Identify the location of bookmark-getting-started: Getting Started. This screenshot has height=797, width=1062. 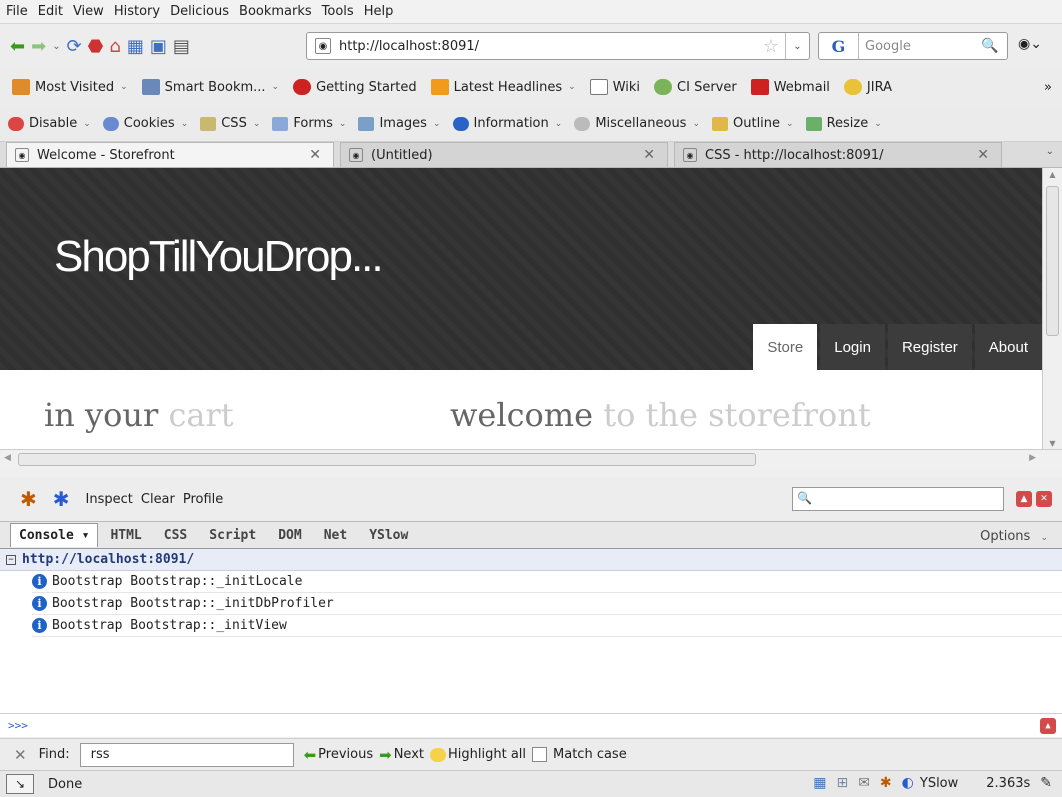
(355, 87).